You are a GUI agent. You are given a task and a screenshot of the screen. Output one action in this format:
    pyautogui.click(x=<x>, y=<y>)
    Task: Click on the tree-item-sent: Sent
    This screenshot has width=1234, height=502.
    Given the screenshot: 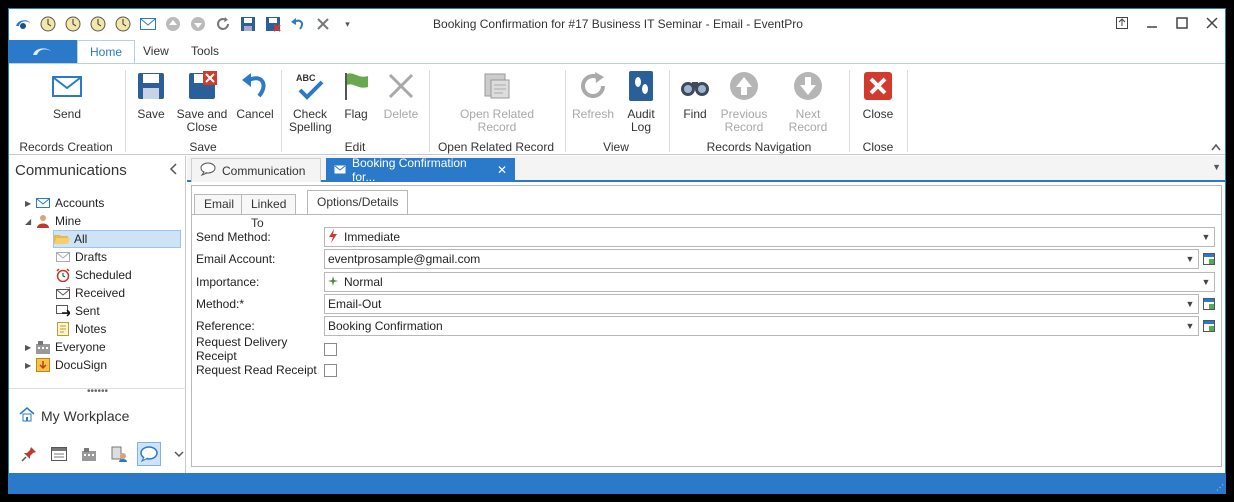 What is the action you would take?
    pyautogui.click(x=77, y=311)
    